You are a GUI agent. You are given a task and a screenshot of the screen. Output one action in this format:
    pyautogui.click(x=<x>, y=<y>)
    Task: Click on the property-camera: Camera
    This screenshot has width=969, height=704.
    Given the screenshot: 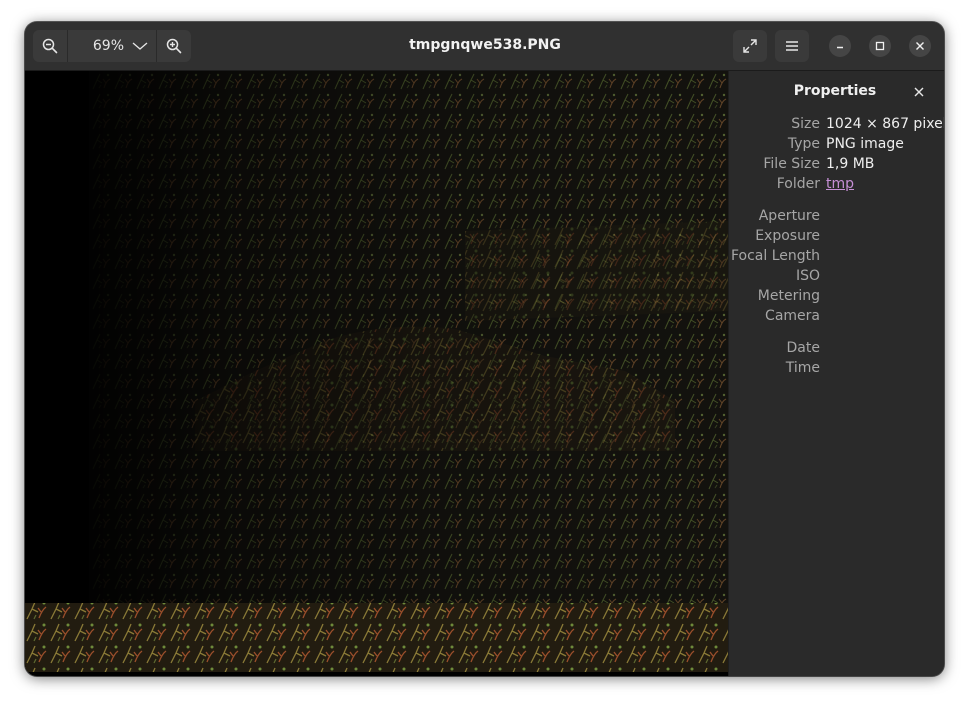 What is the action you would take?
    pyautogui.click(x=836, y=316)
    